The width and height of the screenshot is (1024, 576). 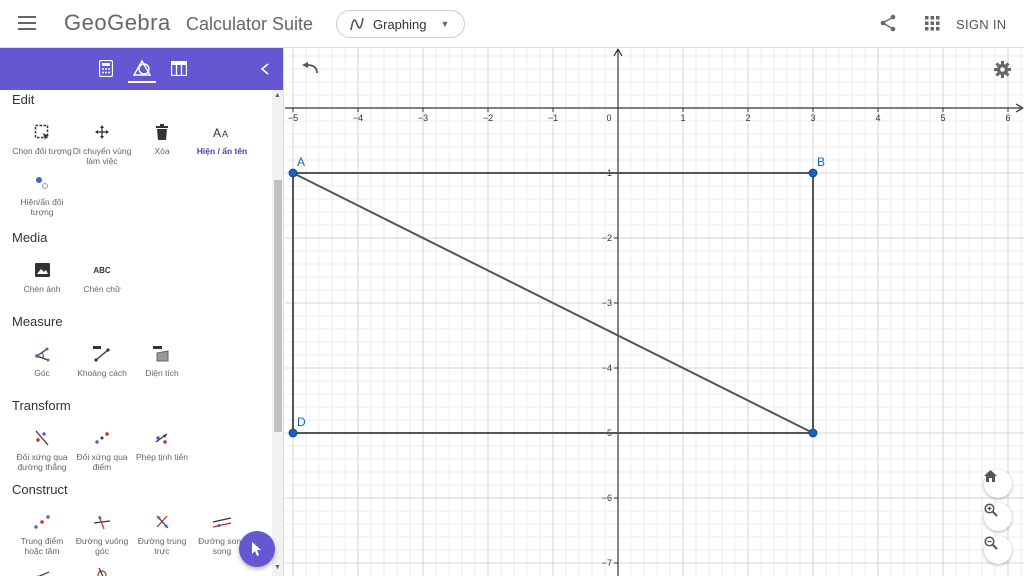 I want to click on active-tab-indicator, so click(x=142, y=82).